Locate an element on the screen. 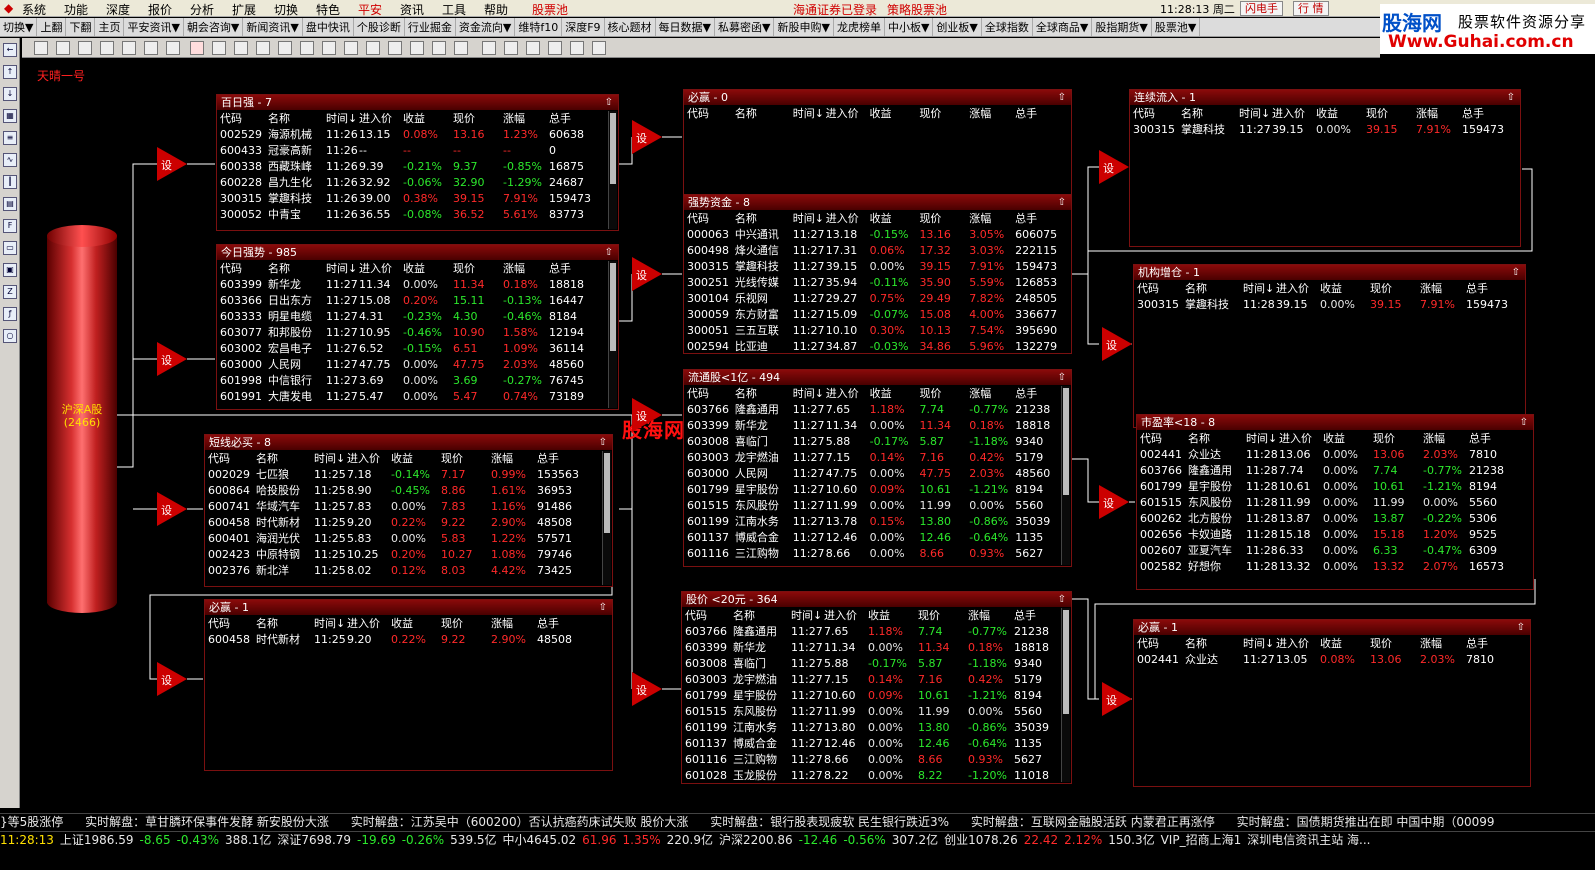  panel-header: 流通股<1亿 - 494 ⇧ is located at coordinates (877, 377).